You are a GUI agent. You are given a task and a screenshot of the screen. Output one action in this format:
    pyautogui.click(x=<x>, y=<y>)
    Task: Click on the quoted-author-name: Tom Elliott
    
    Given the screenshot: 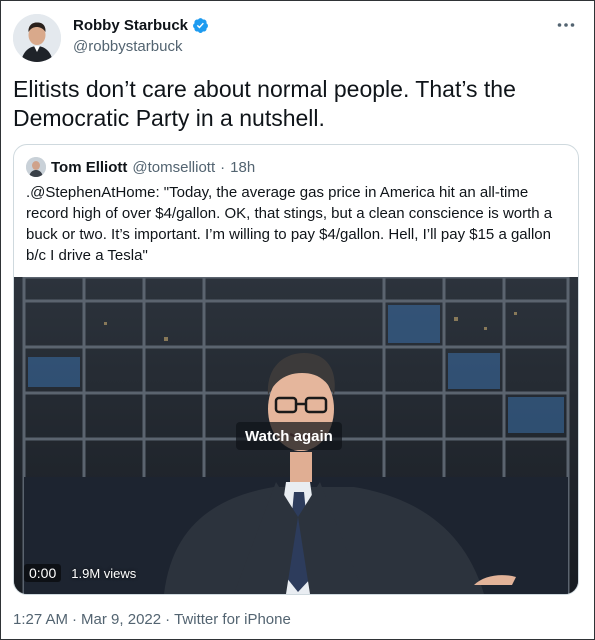 What is the action you would take?
    pyautogui.click(x=89, y=167)
    